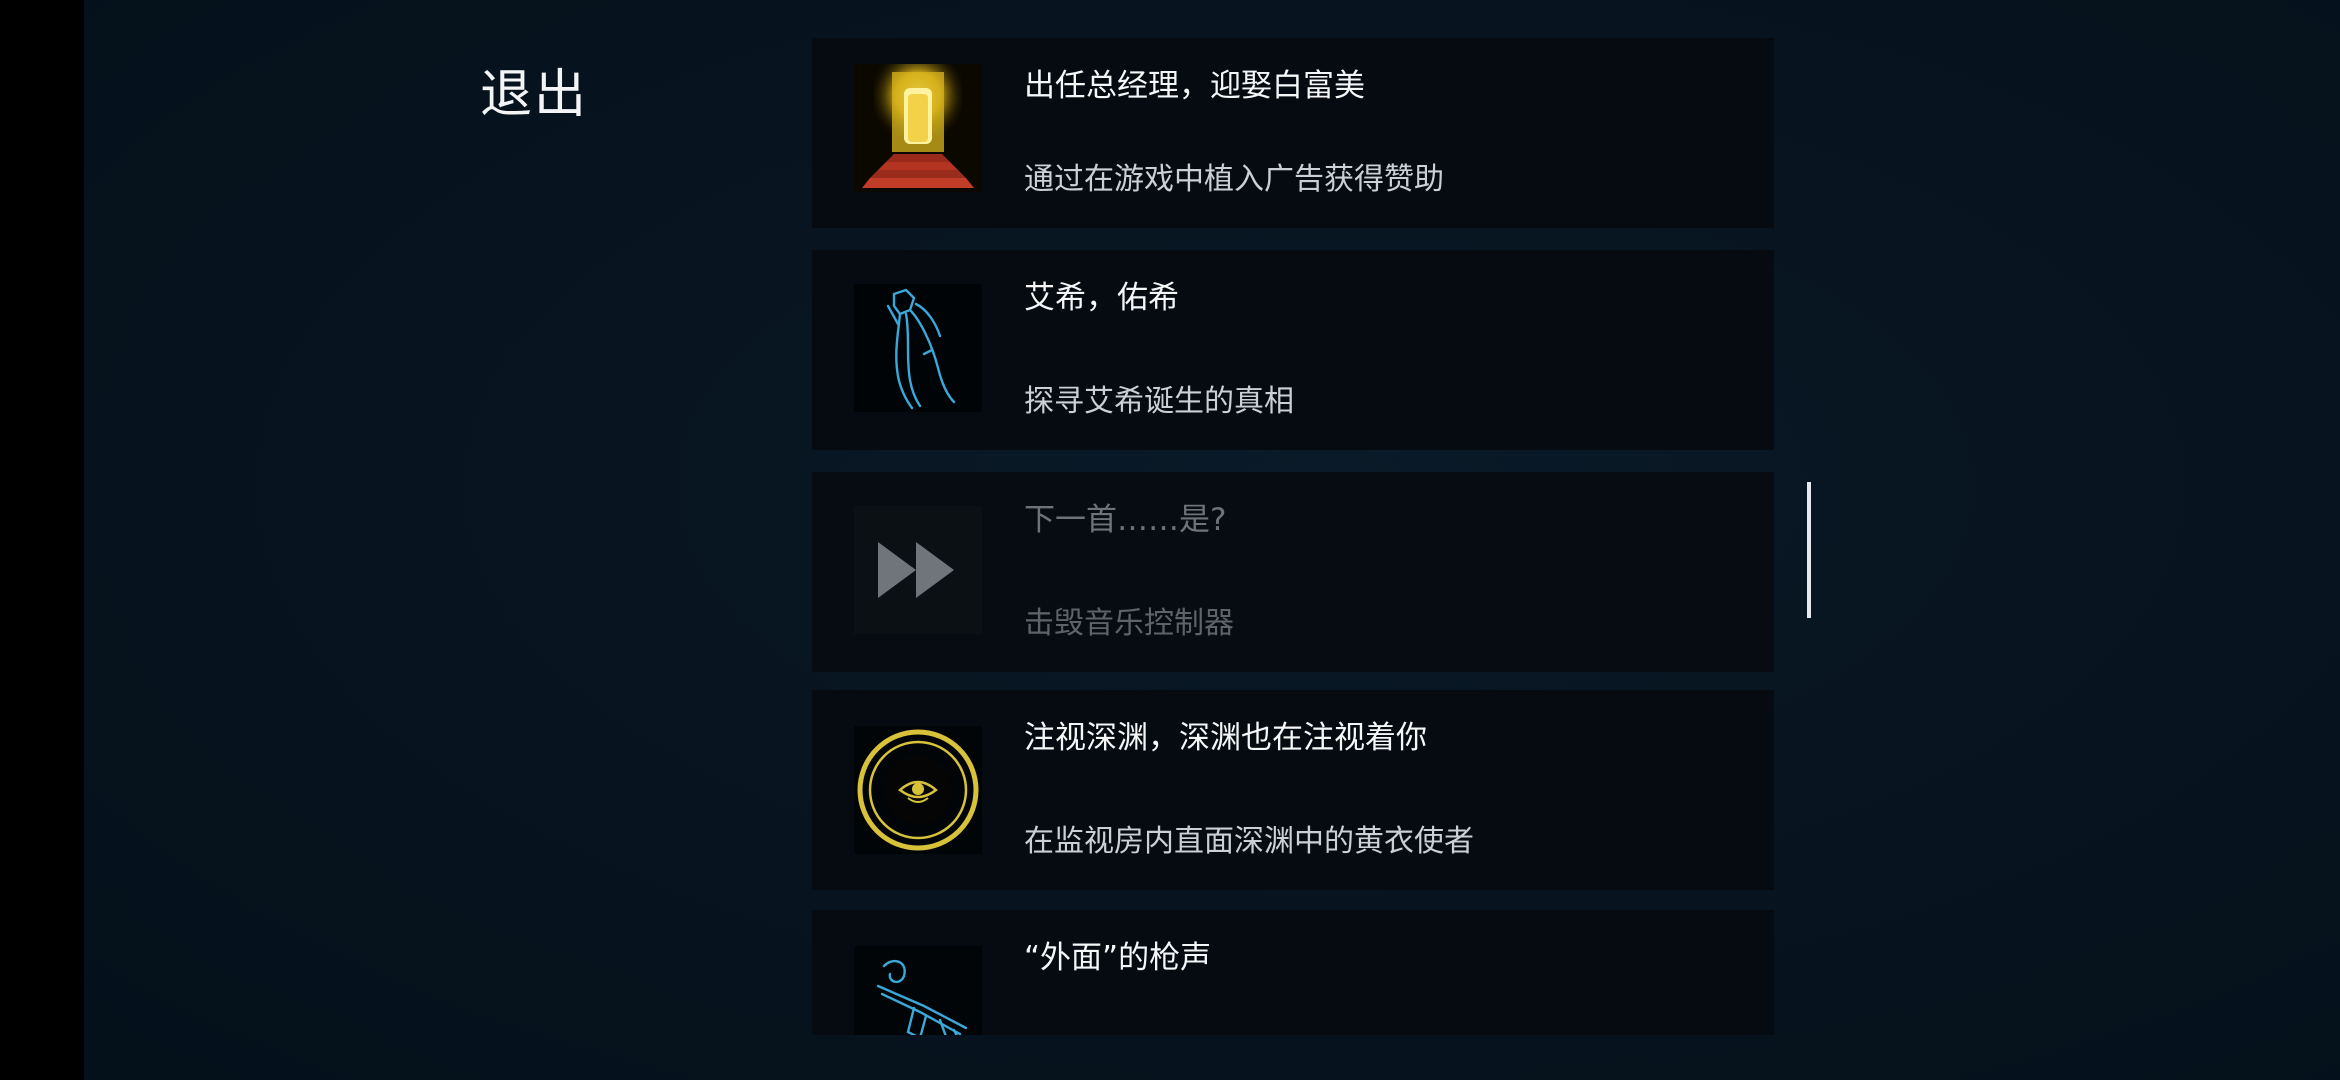  I want to click on blue-scythe-icon, so click(918, 348).